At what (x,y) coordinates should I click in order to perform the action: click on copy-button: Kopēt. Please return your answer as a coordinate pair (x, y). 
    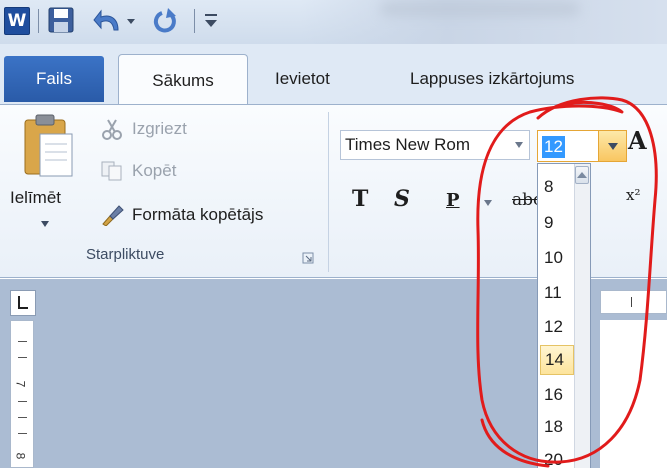
    Looking at the image, I should click on (138, 171).